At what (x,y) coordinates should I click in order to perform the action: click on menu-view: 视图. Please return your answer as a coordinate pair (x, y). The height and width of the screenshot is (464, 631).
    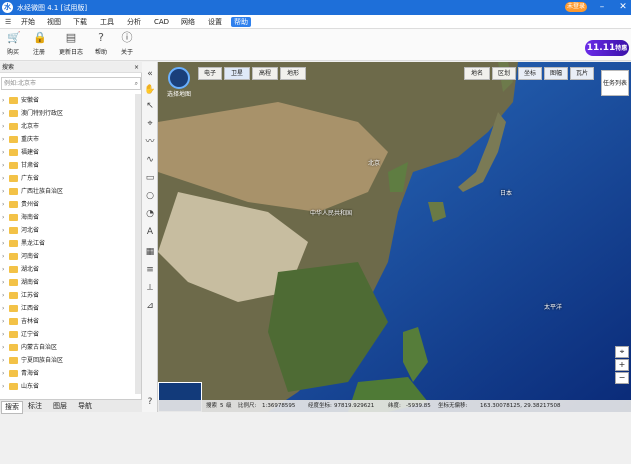
    Looking at the image, I should click on (54, 22).